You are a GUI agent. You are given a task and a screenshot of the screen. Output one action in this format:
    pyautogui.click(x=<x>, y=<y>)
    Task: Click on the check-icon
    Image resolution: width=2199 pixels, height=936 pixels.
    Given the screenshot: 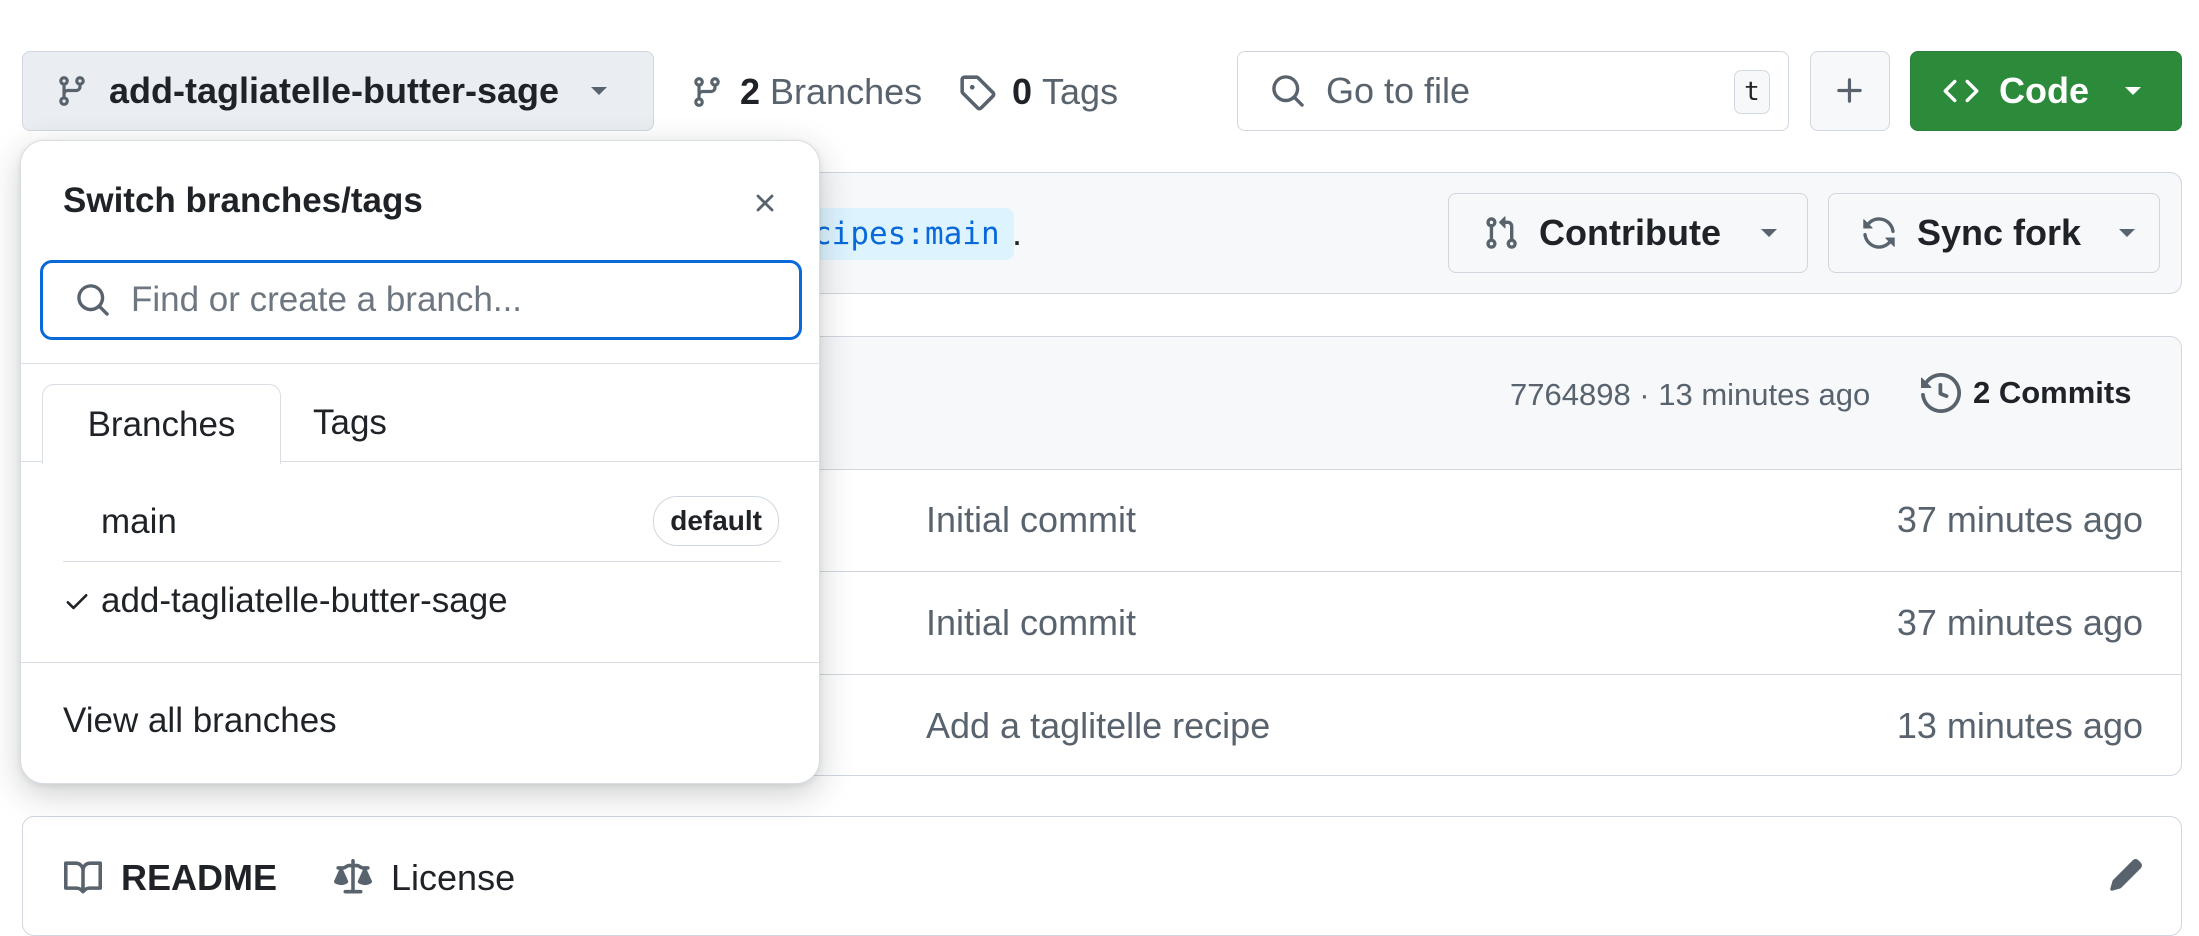 What is the action you would take?
    pyautogui.click(x=82, y=601)
    